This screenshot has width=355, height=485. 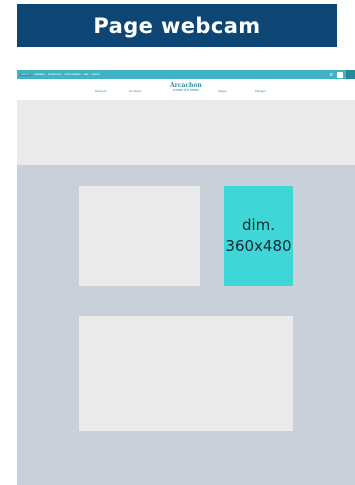 I want to click on topbar-link-contact: contact, so click(x=96, y=74).